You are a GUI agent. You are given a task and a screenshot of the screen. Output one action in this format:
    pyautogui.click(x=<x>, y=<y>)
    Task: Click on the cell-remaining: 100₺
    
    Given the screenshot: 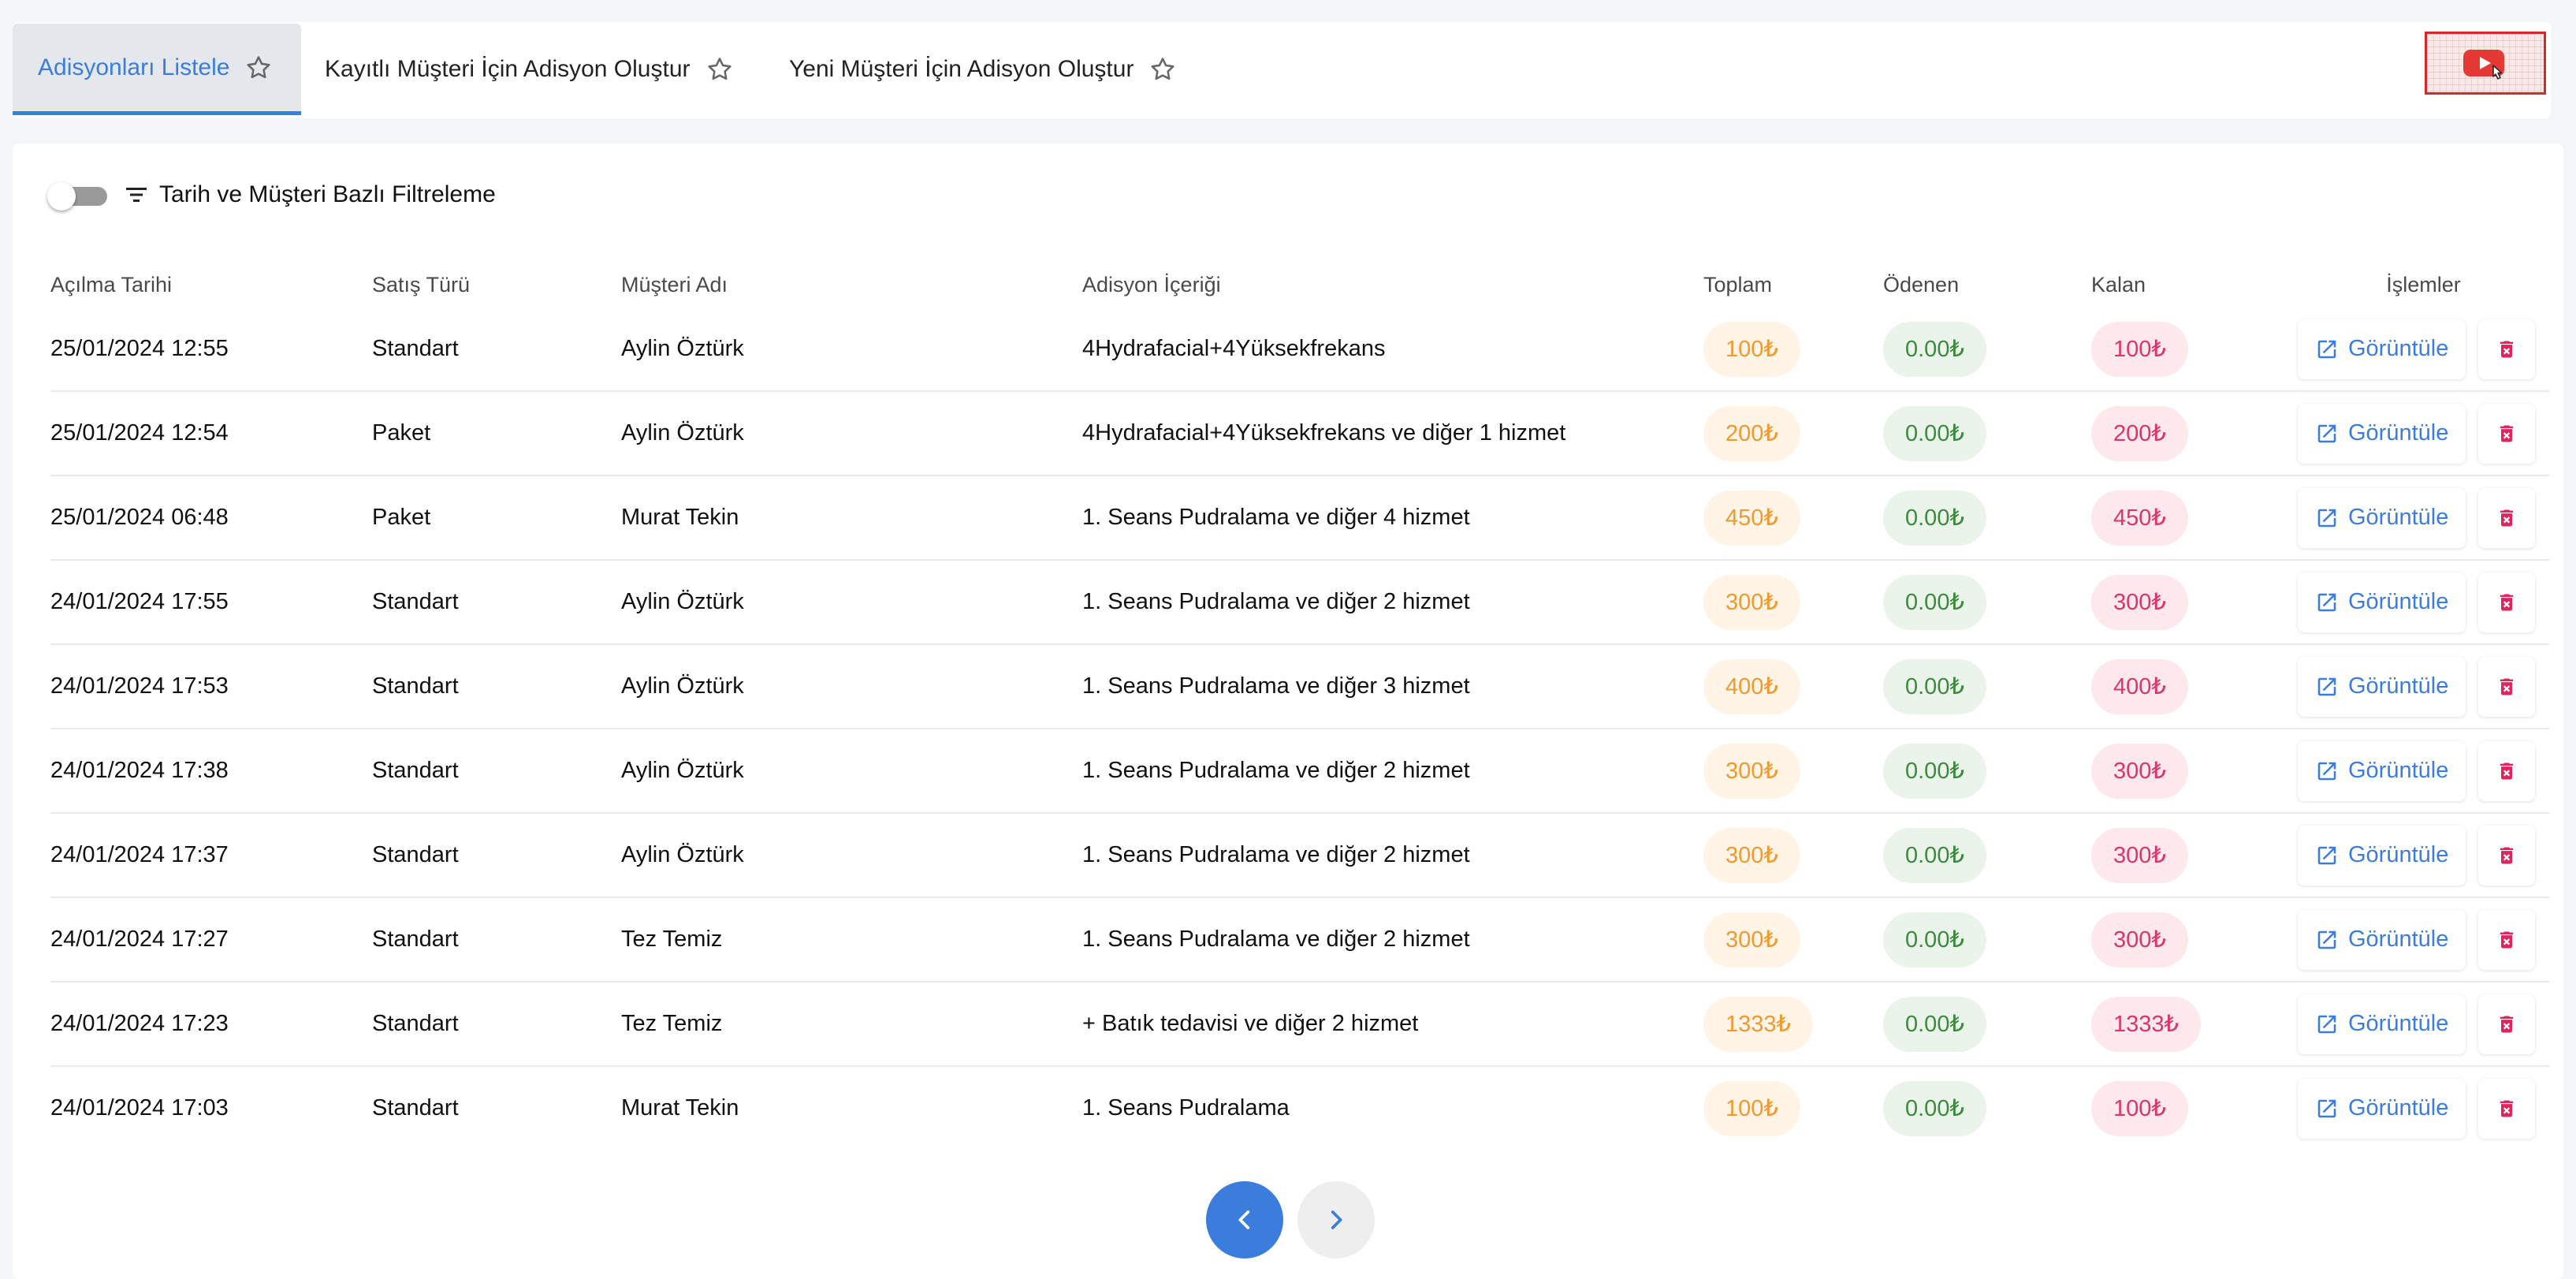 What is the action you would take?
    pyautogui.click(x=2194, y=350)
    